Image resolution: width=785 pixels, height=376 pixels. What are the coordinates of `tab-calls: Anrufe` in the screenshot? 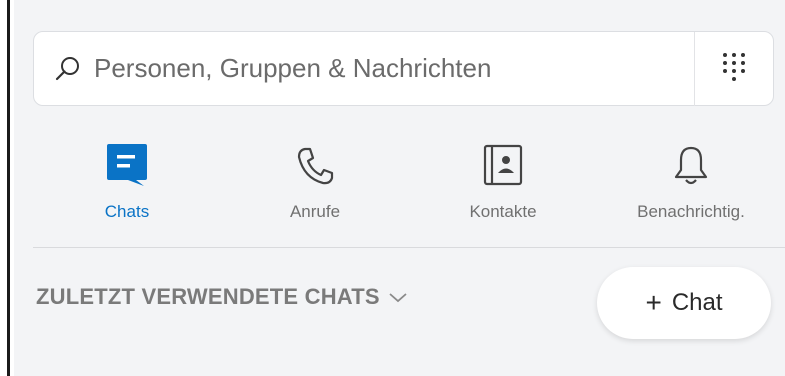 It's located at (315, 183).